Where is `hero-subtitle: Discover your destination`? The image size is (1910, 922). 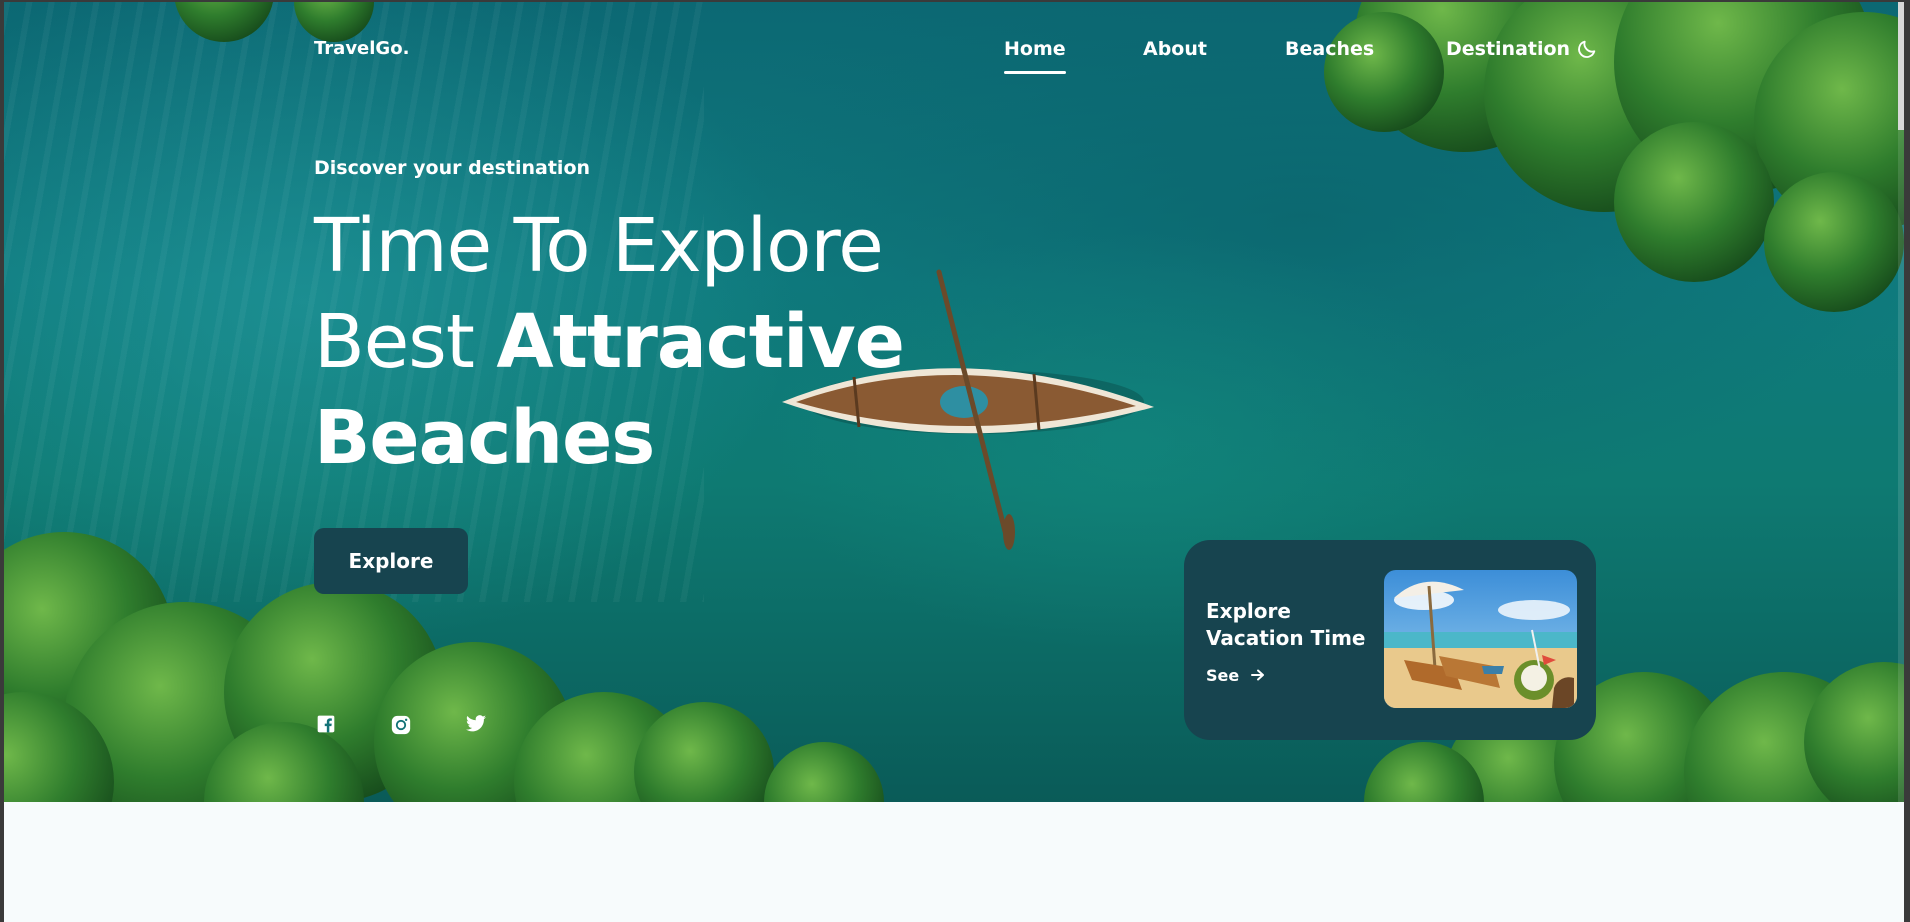
hero-subtitle: Discover your destination is located at coordinates (452, 168).